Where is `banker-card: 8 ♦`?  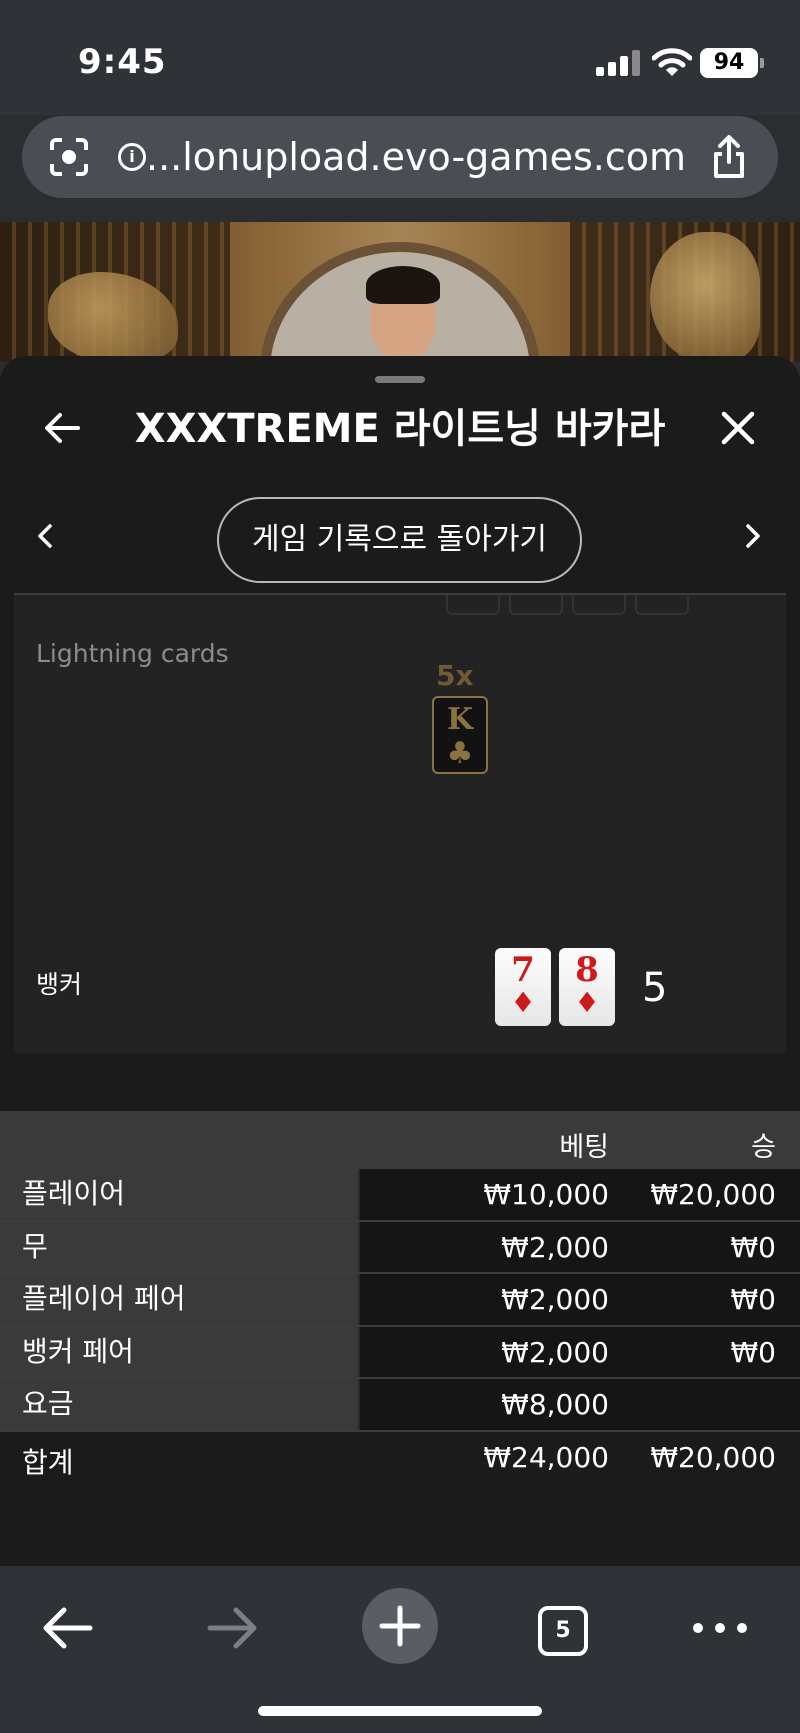 banker-card: 8 ♦ is located at coordinates (587, 987).